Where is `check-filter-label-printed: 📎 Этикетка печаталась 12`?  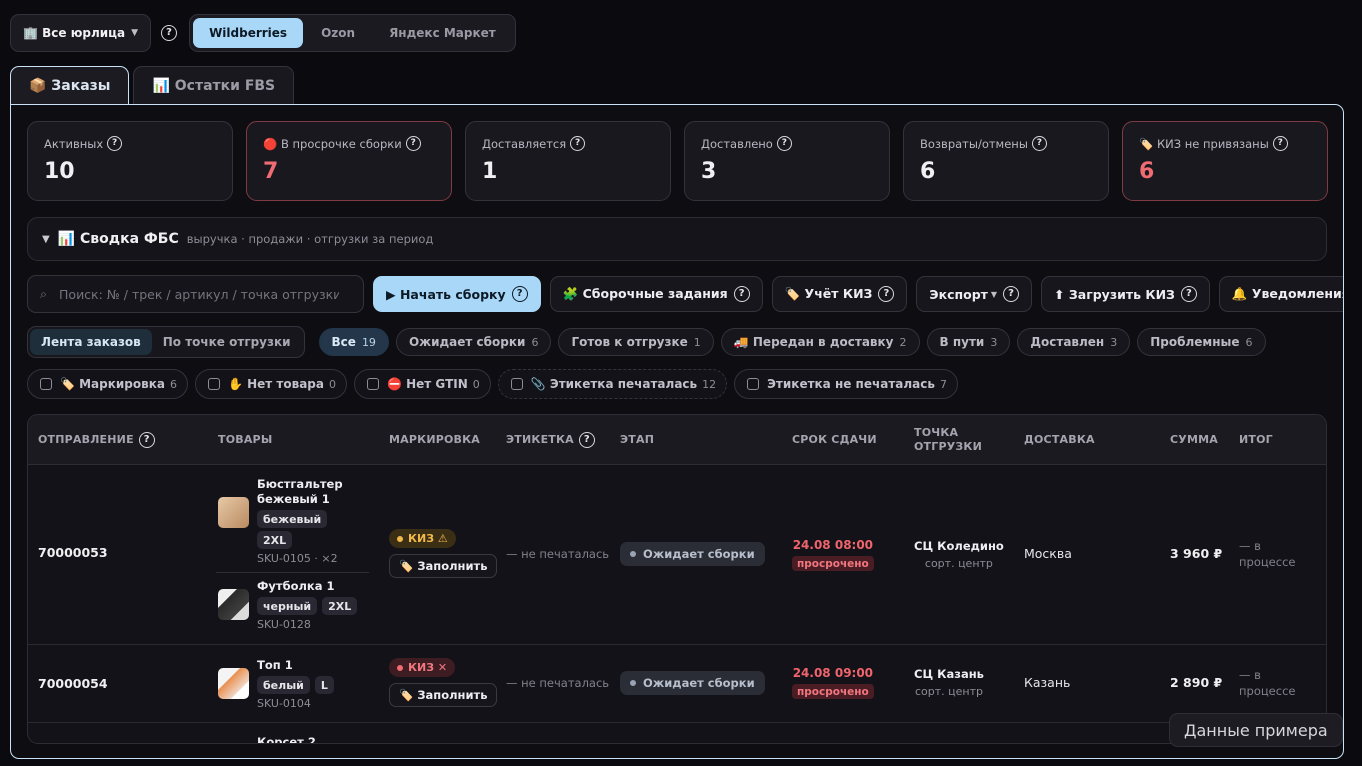
check-filter-label-printed: 📎 Этикетка печаталась 12 is located at coordinates (612, 384).